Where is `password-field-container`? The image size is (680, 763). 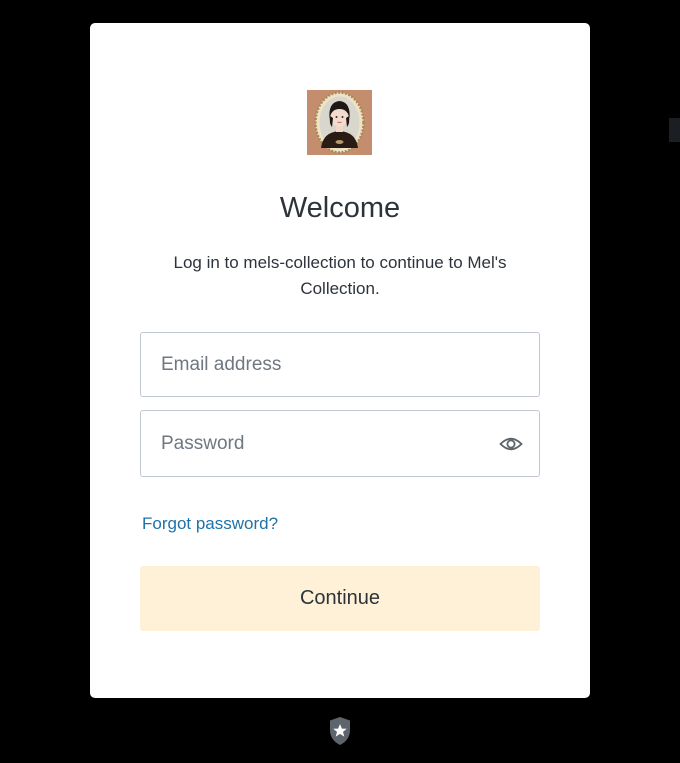
password-field-container is located at coordinates (340, 443).